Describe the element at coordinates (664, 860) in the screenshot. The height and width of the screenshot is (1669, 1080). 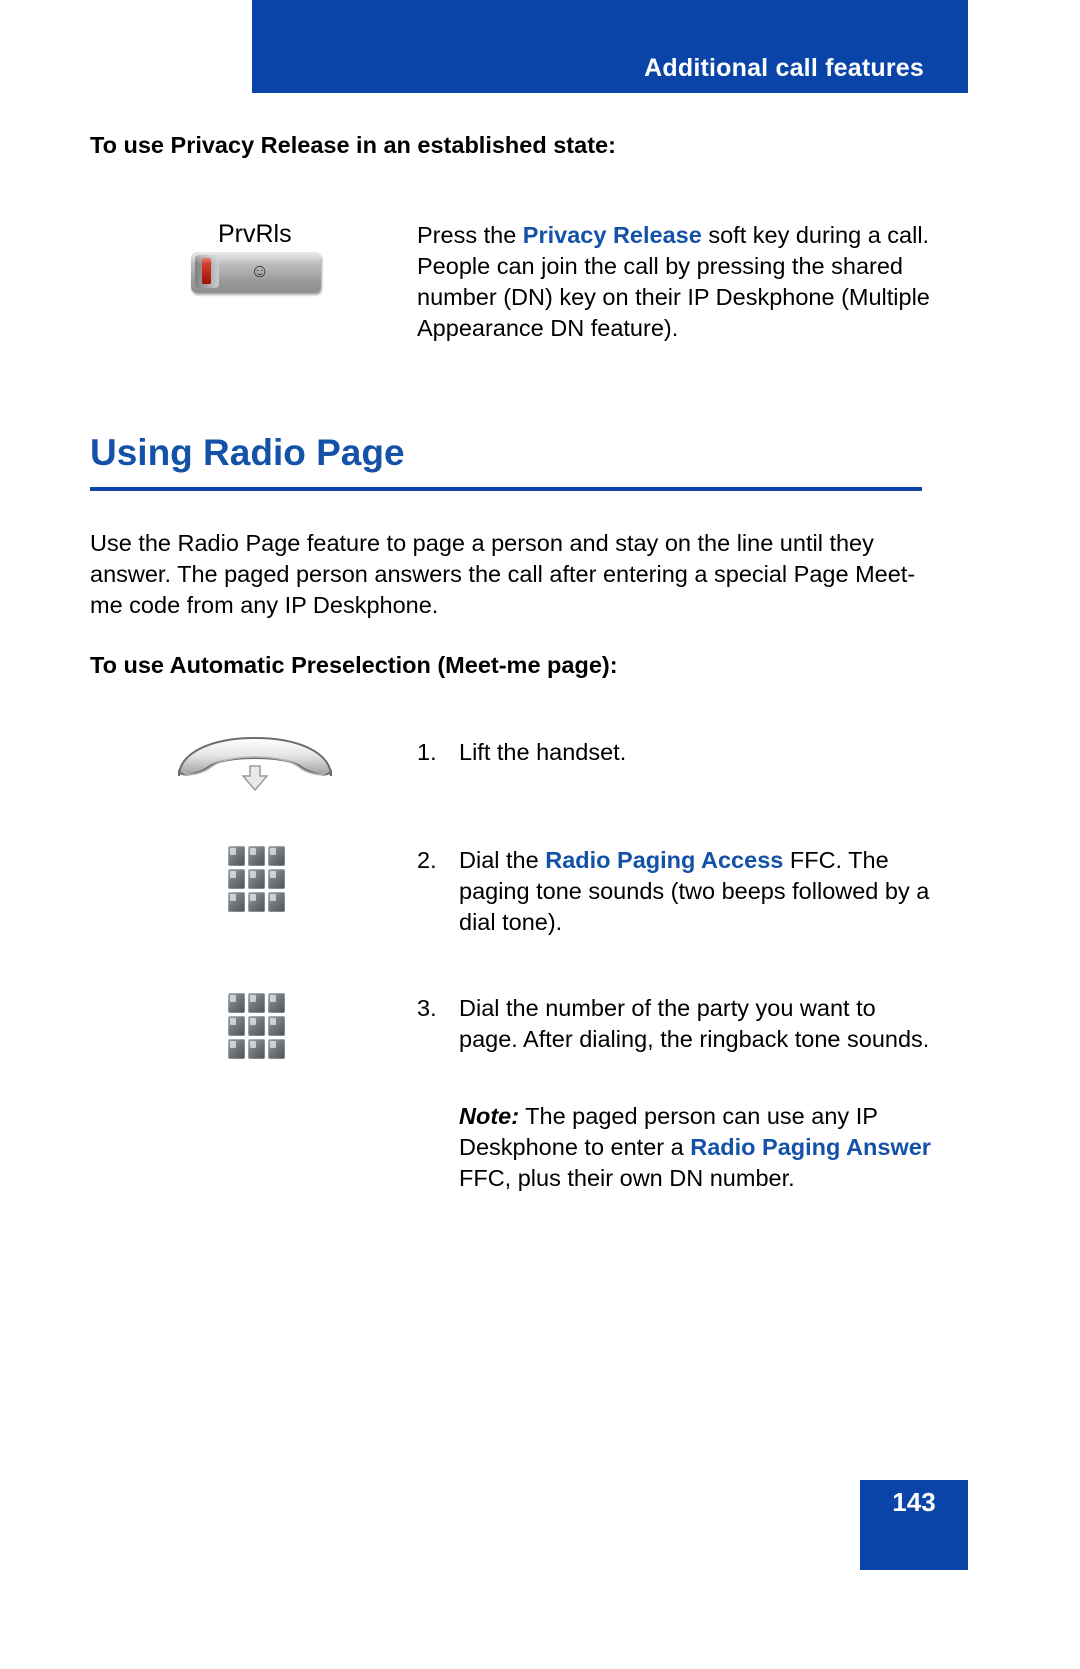
I see `step-2-term: Radio Paging Access` at that location.